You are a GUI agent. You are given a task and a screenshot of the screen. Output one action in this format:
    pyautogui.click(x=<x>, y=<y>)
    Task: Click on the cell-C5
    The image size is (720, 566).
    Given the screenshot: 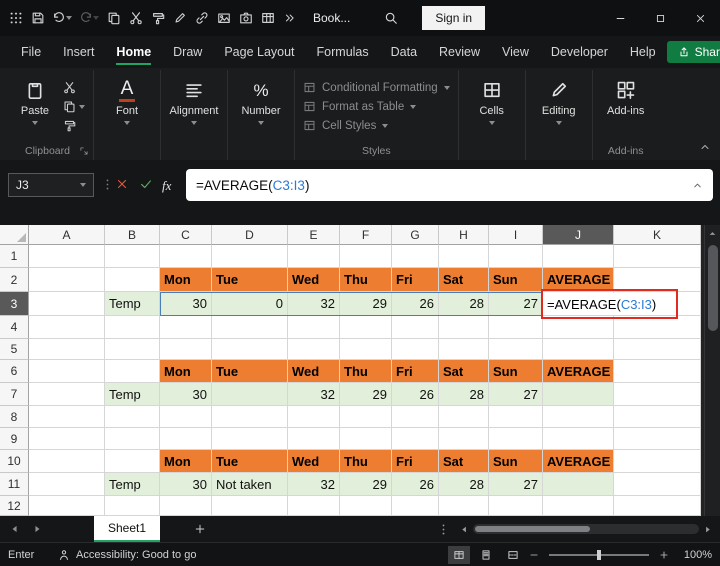 What is the action you would take?
    pyautogui.click(x=186, y=349)
    